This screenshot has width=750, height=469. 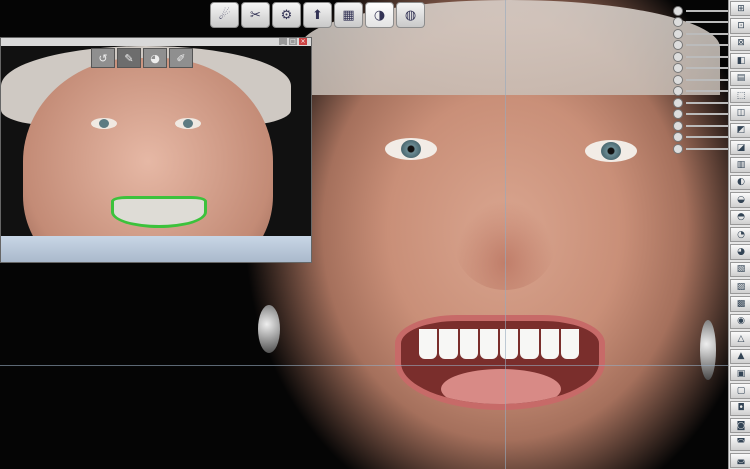 What do you see at coordinates (740, 408) in the screenshot?
I see `right-tool-24-icon: ◘` at bounding box center [740, 408].